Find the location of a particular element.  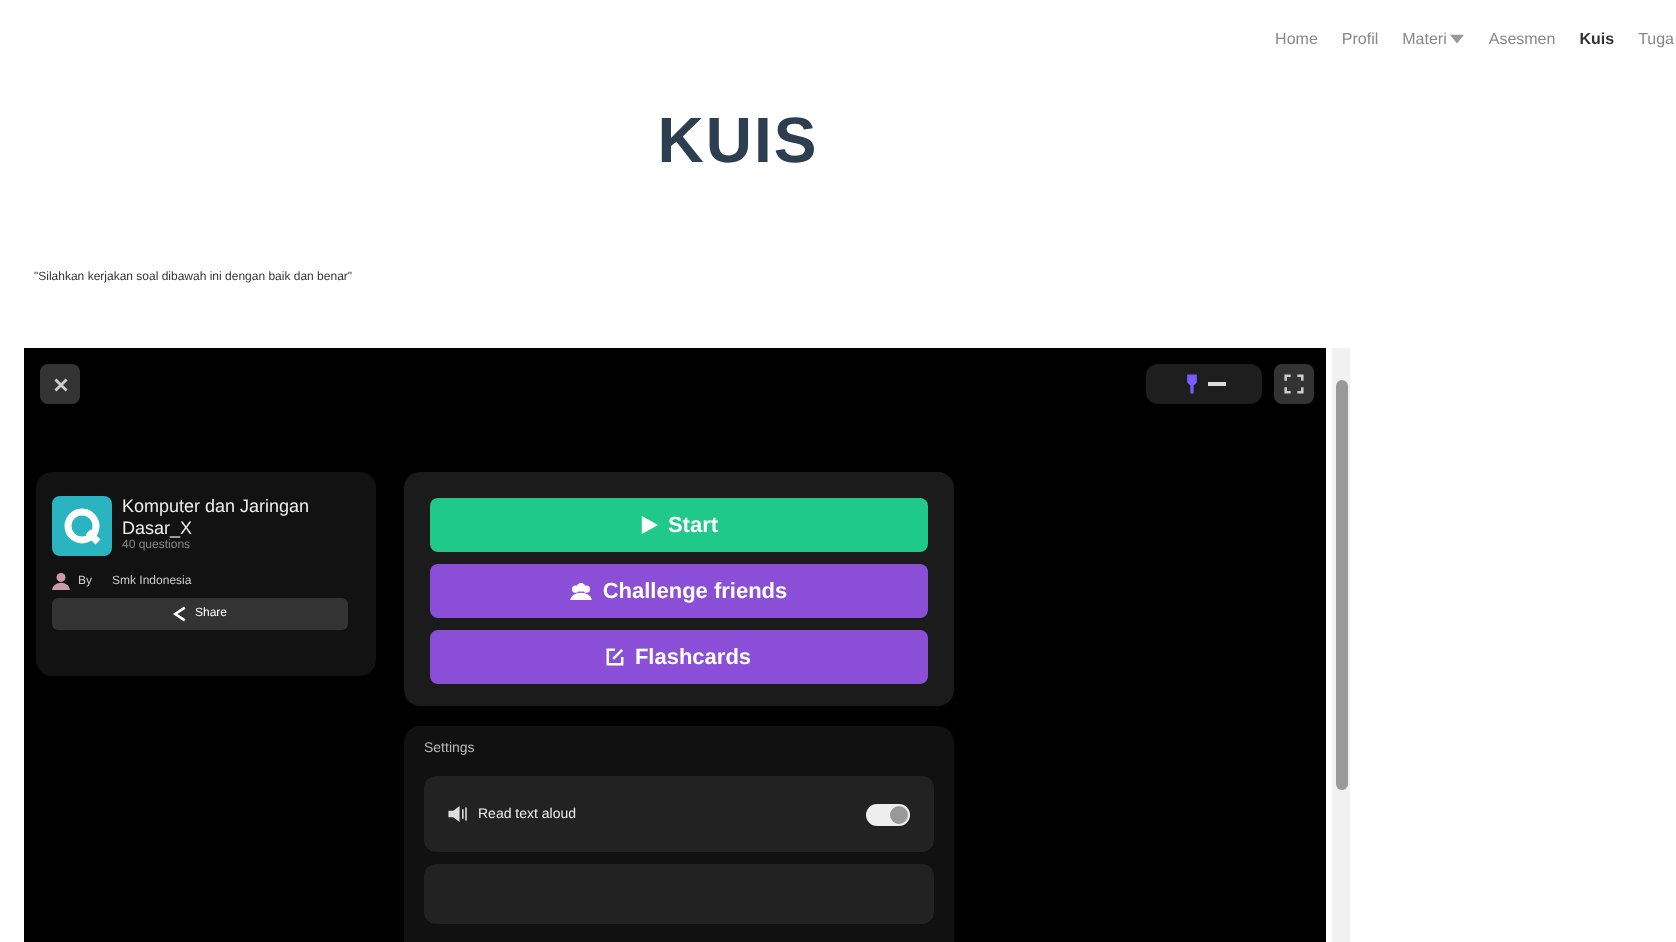

start-button: Start is located at coordinates (679, 525).